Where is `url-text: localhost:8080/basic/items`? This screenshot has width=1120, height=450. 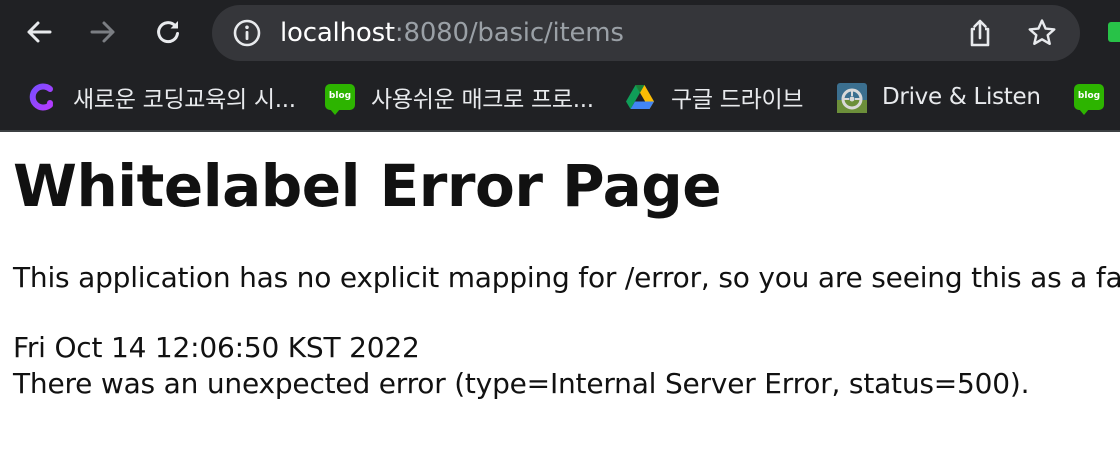
url-text: localhost:8080/basic/items is located at coordinates (452, 33).